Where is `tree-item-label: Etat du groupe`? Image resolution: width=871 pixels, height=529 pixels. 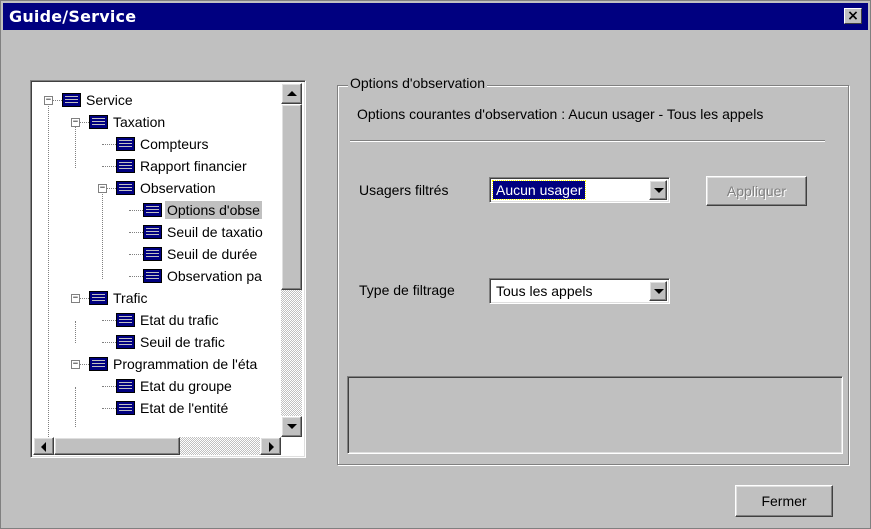 tree-item-label: Etat du groupe is located at coordinates (186, 386).